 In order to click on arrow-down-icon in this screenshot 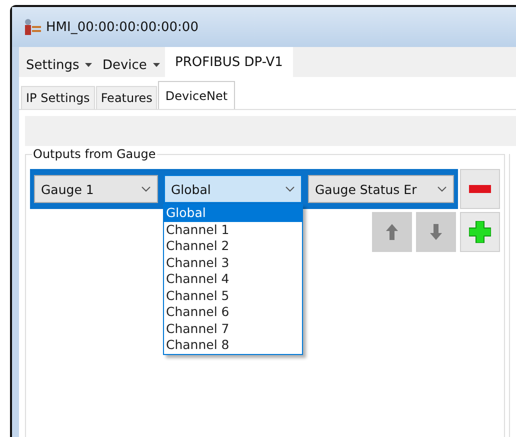, I will do `click(436, 232)`.